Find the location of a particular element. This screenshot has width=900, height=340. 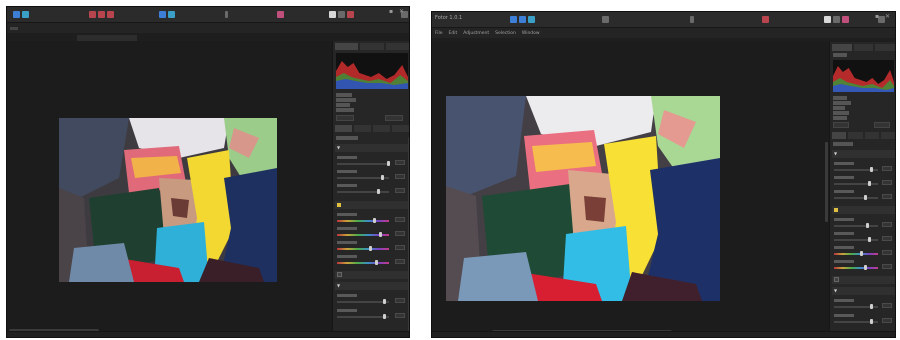

slider-highlights is located at coordinates (363, 192).